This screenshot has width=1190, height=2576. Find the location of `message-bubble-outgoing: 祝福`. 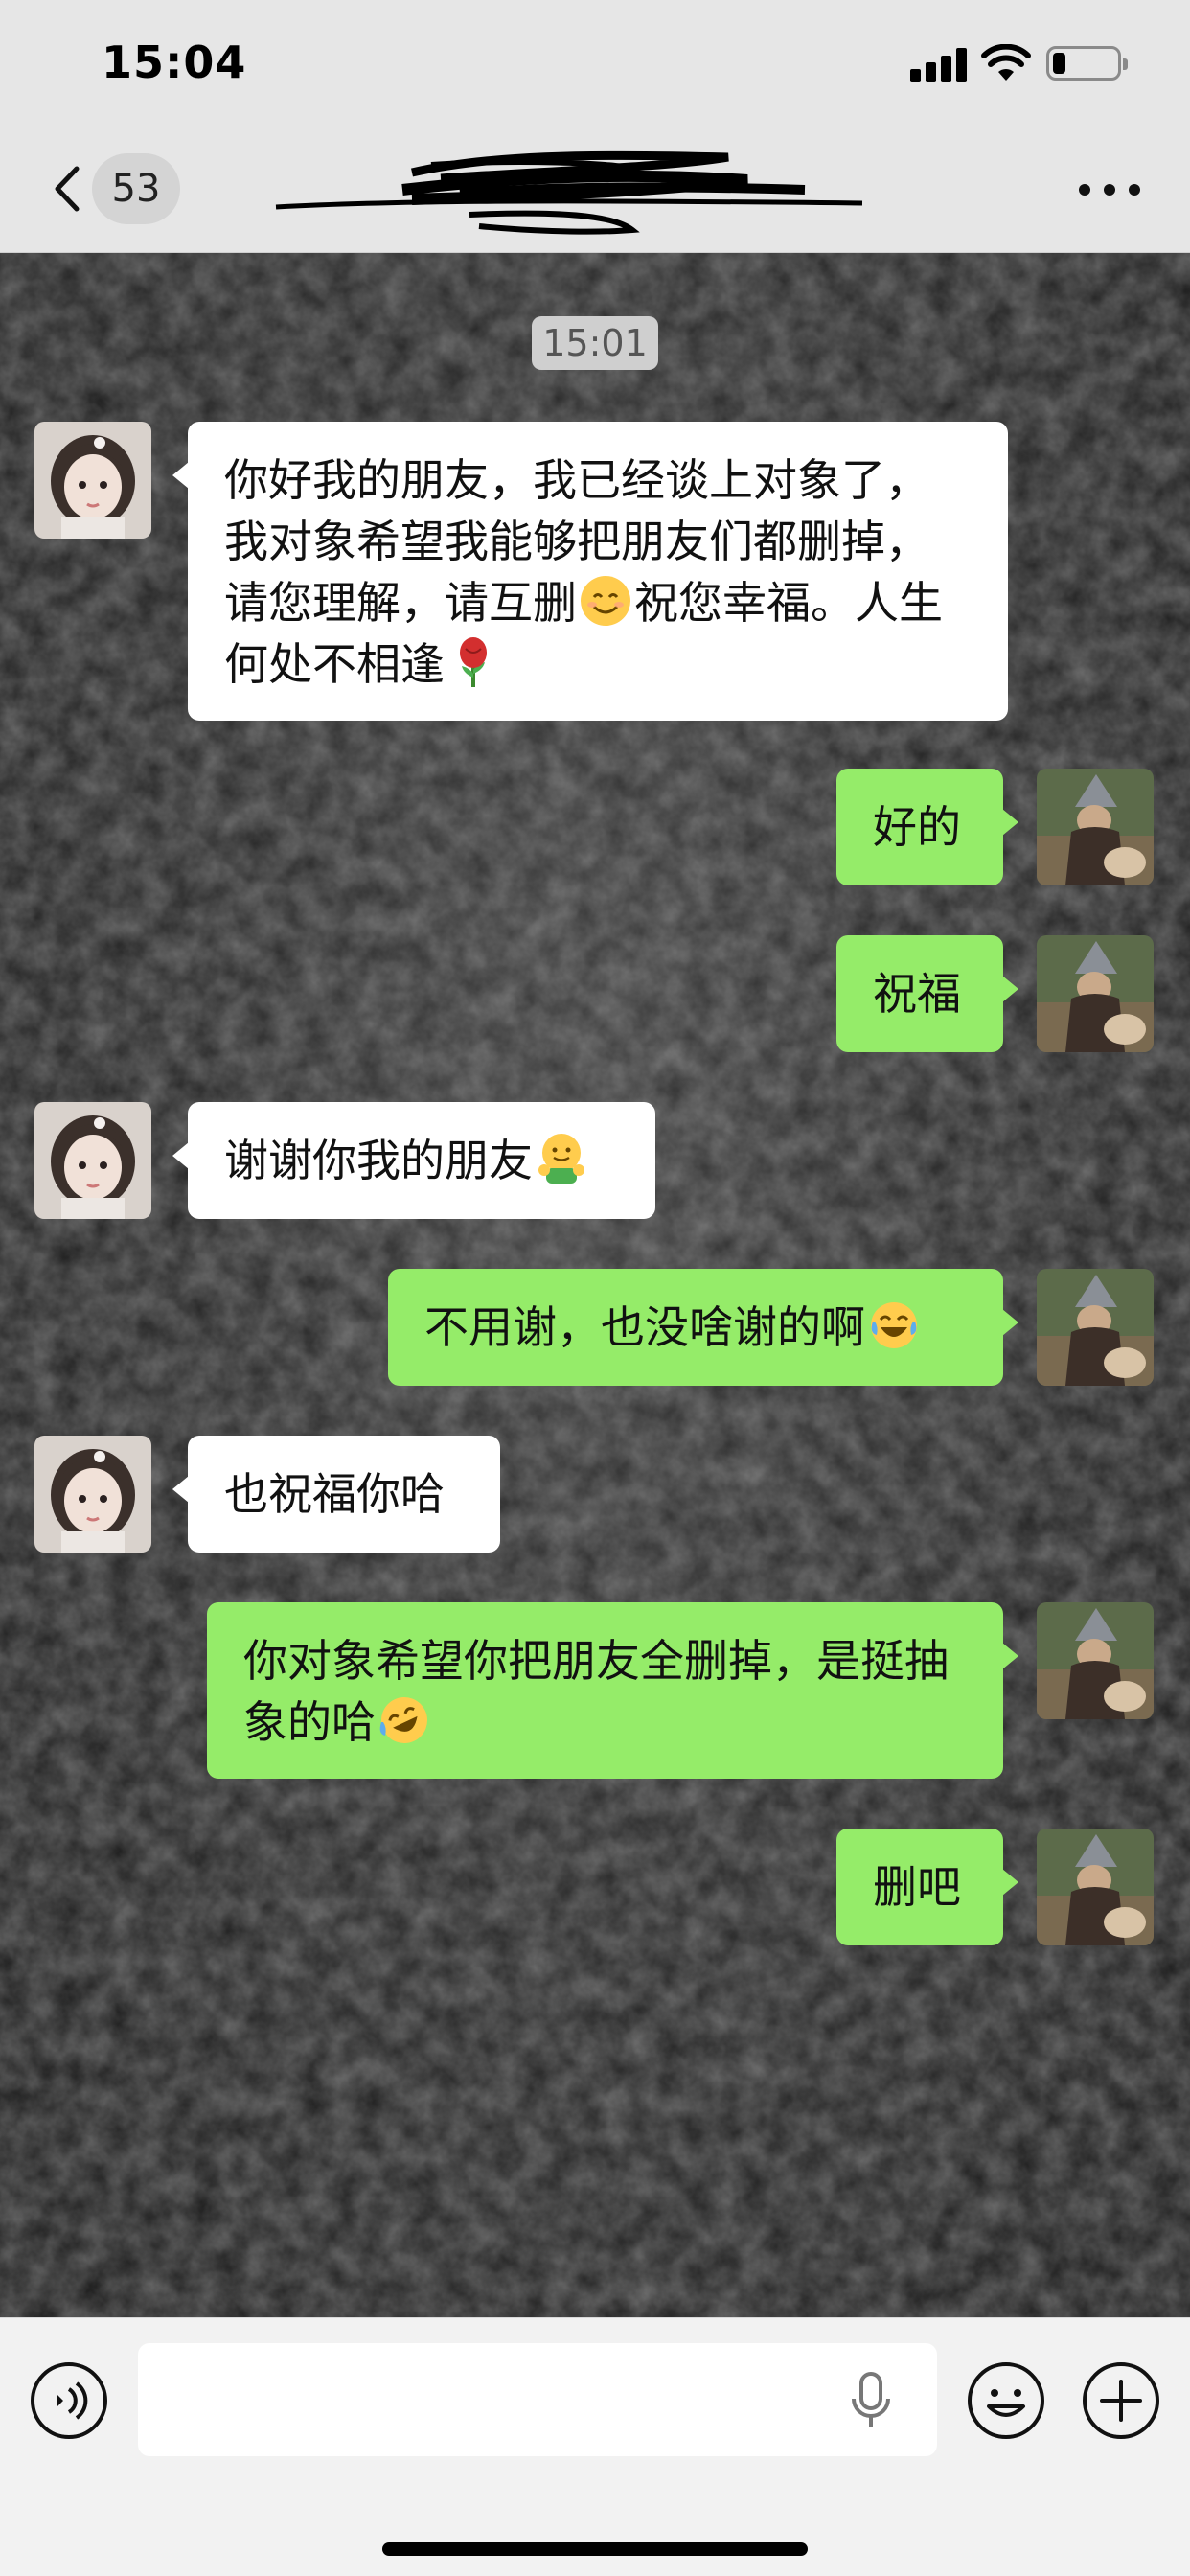

message-bubble-outgoing: 祝福 is located at coordinates (927, 993).